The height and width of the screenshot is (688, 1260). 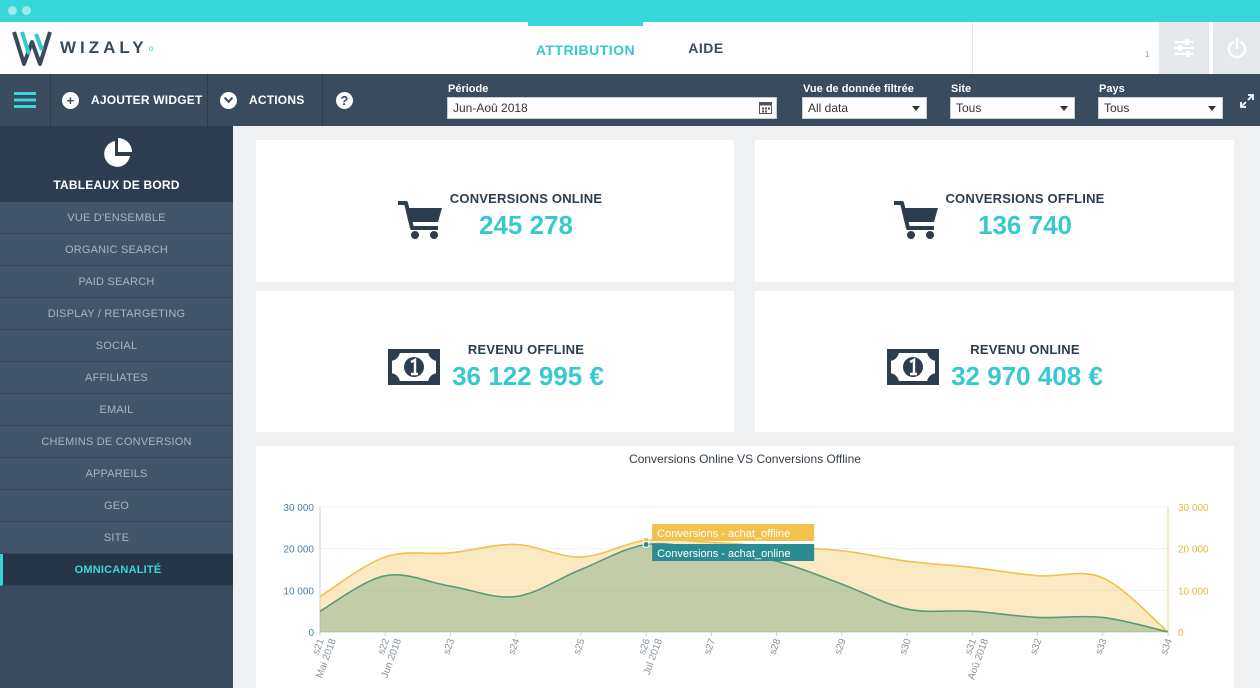 What do you see at coordinates (1025, 349) in the screenshot?
I see `kpi-label: REVENU ONLINE` at bounding box center [1025, 349].